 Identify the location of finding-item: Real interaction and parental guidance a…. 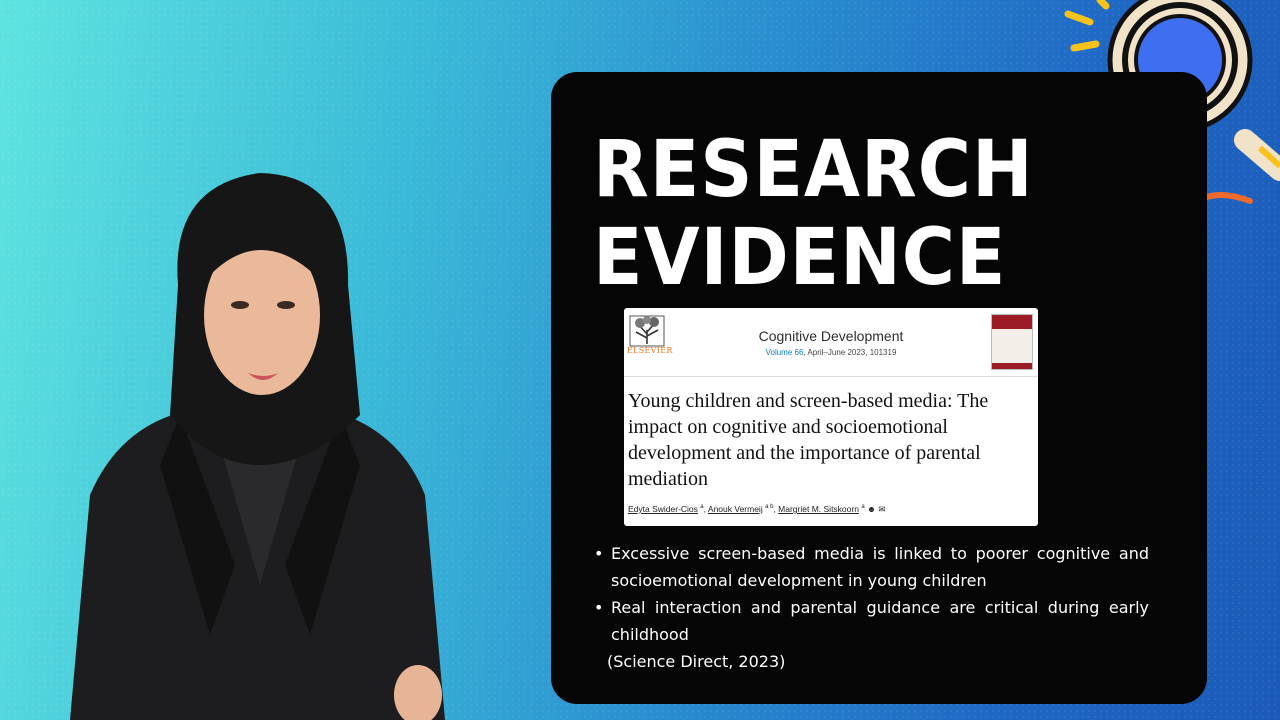
(871, 621).